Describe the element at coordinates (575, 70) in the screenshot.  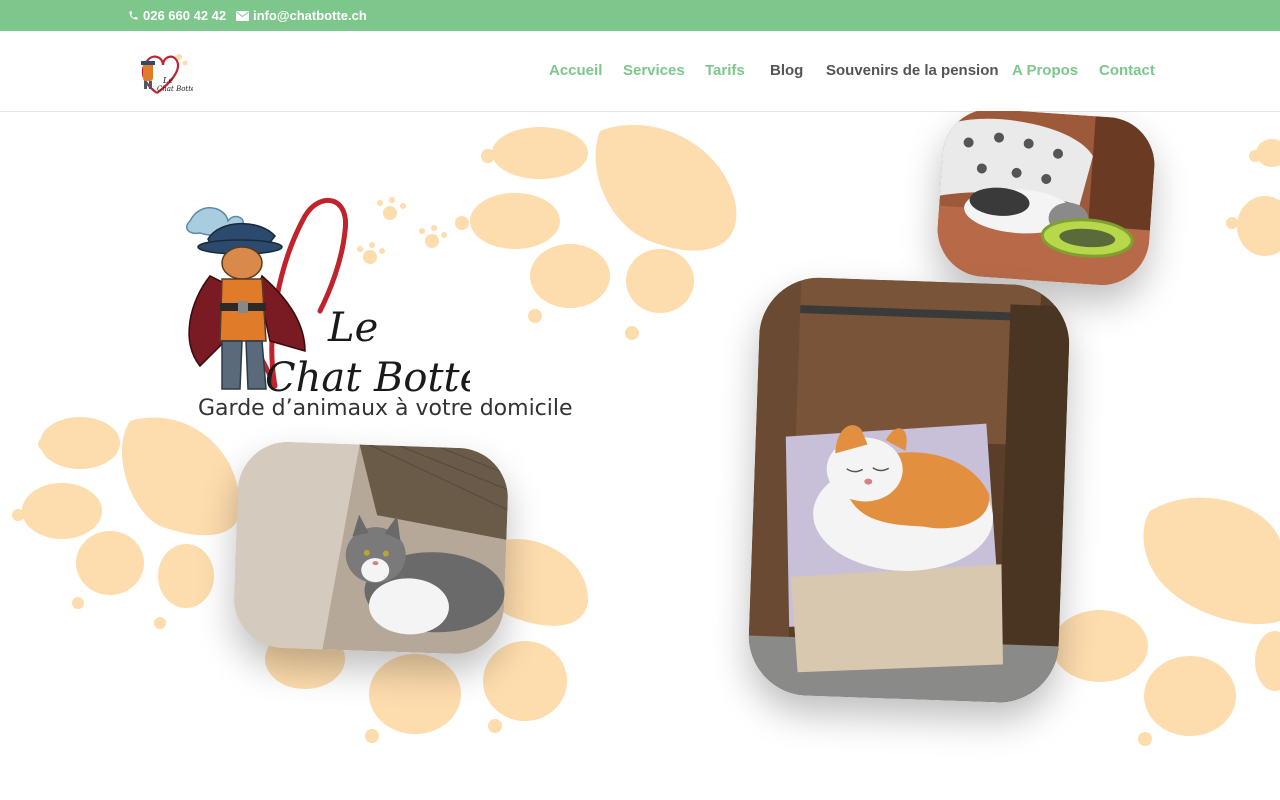
I see `nav-accueil: Accueil` at that location.